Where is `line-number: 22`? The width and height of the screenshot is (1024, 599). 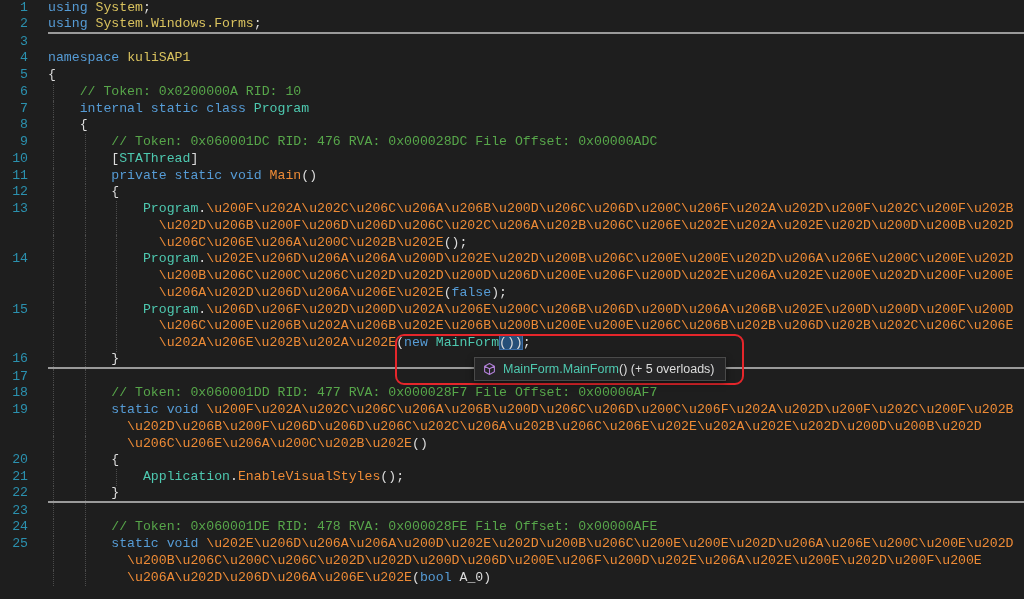
line-number: 22 is located at coordinates (20, 493).